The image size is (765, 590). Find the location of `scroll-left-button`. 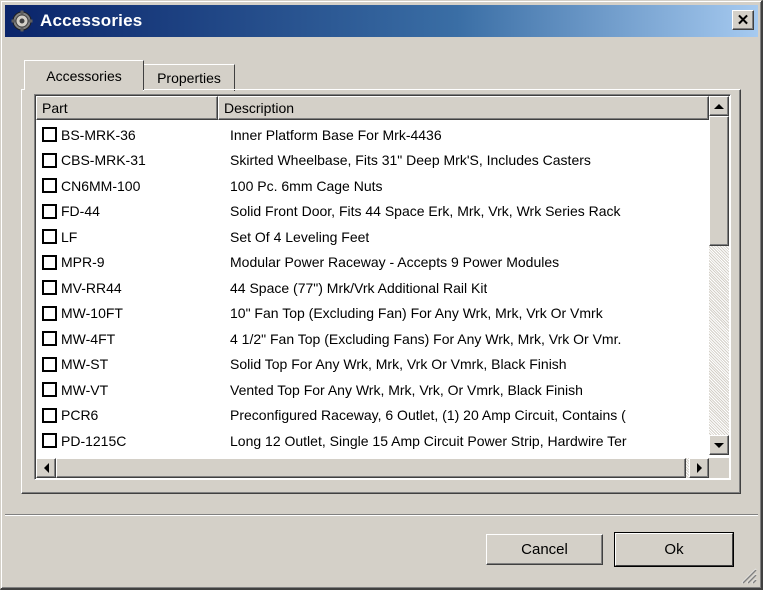

scroll-left-button is located at coordinates (46, 468).